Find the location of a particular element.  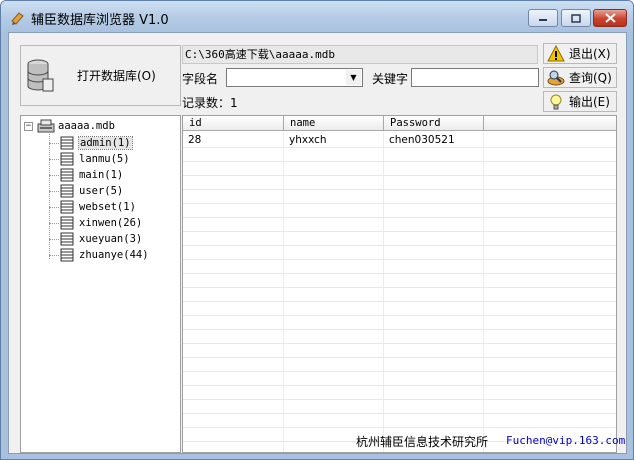

tree-item: zhuanye(44) is located at coordinates (104, 255).